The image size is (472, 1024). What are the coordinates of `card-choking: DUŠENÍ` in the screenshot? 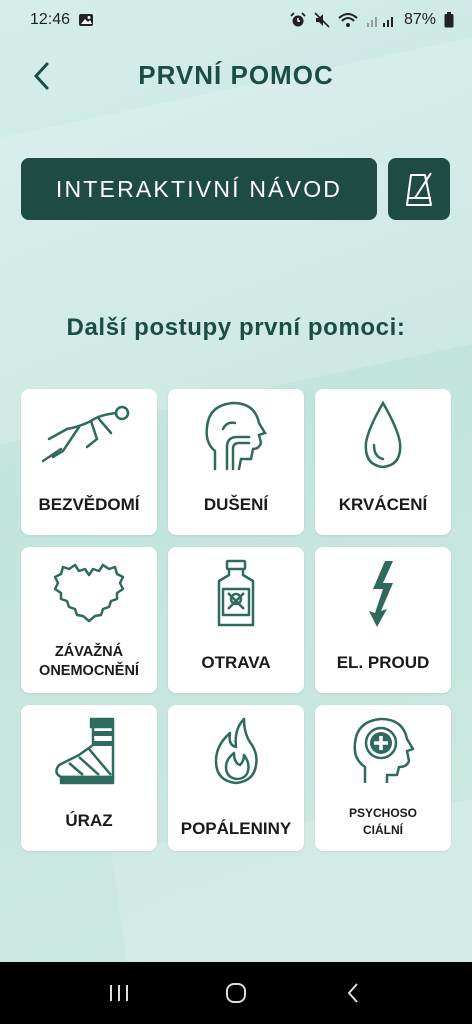 It's located at (236, 462).